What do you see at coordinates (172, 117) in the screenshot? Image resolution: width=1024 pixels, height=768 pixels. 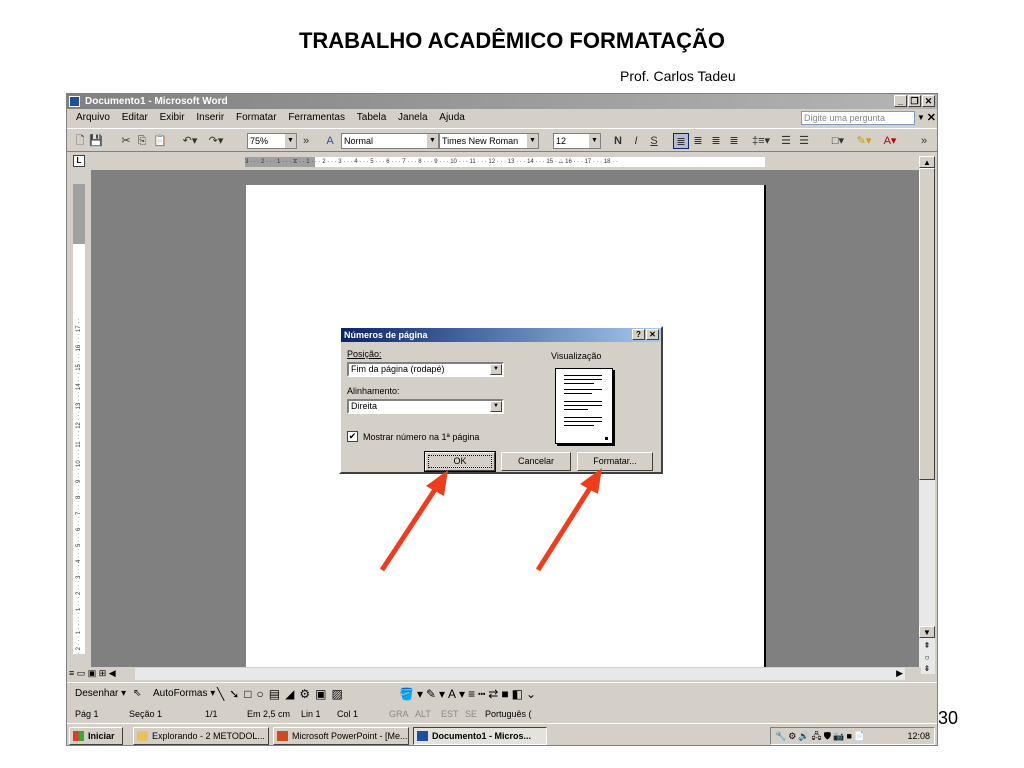 I see `menu-exibir: Exibir` at bounding box center [172, 117].